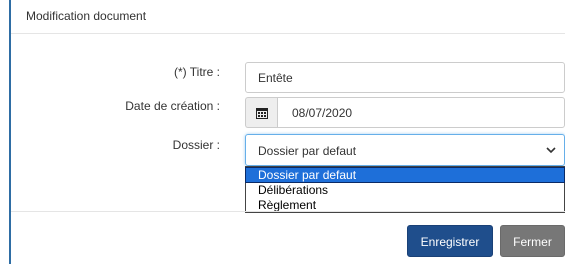 This screenshot has width=565, height=264. Describe the element at coordinates (551, 150) in the screenshot. I see `chevron-down-icon` at that location.